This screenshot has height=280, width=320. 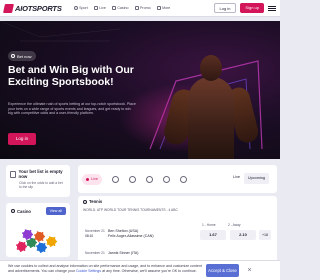 What do you see at coordinates (158, 8) in the screenshot?
I see `grid-icon` at bounding box center [158, 8].